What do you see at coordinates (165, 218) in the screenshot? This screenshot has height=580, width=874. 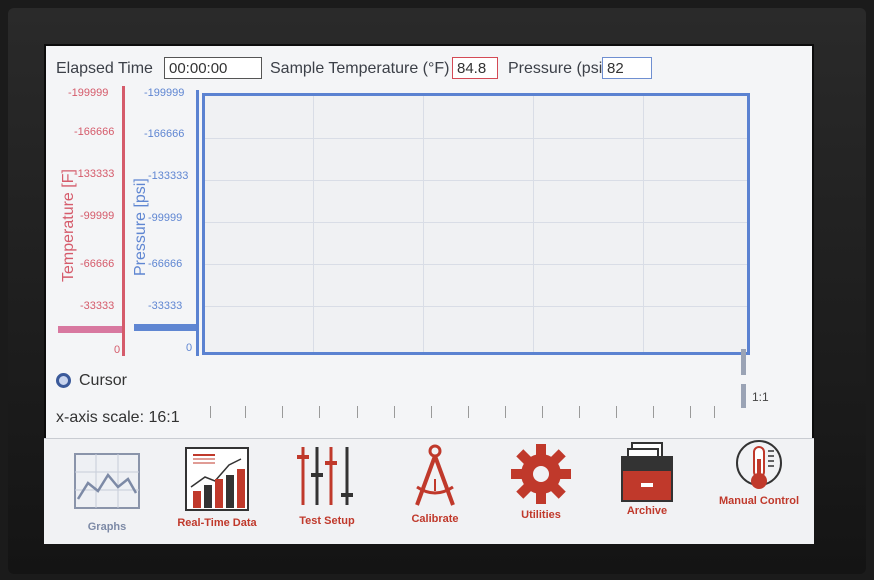 I see `pressure-tick: -99999` at bounding box center [165, 218].